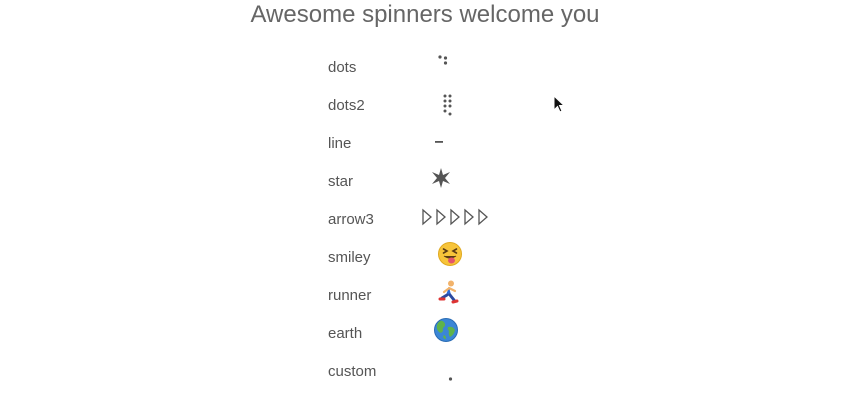 The height and width of the screenshot is (402, 850). Describe the element at coordinates (559, 104) in the screenshot. I see `mouse-cursor-icon` at that location.